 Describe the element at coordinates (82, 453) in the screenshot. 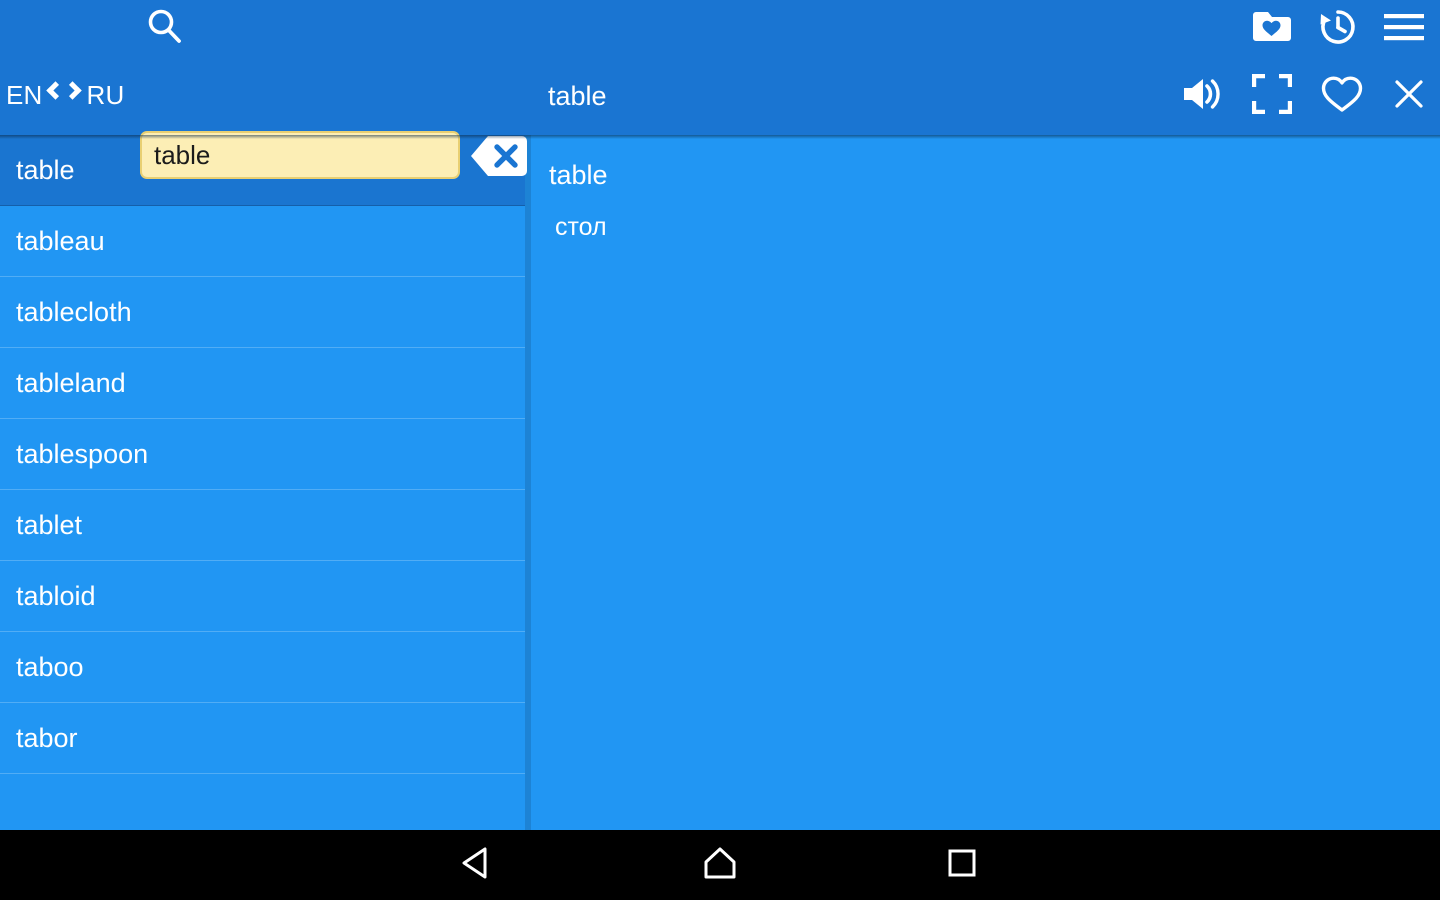

I see `word-list-item-label: tablespoon` at that location.